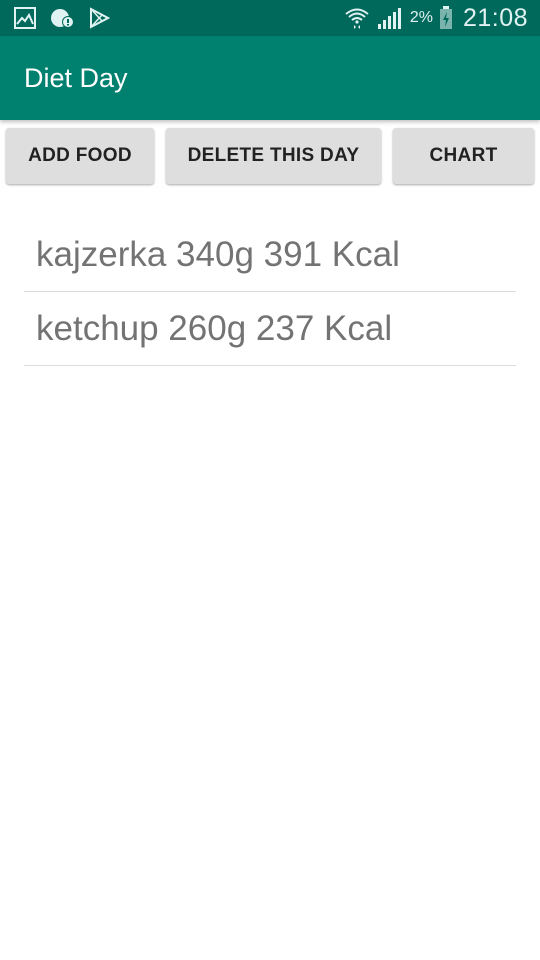  I want to click on signal-icon, so click(389, 18).